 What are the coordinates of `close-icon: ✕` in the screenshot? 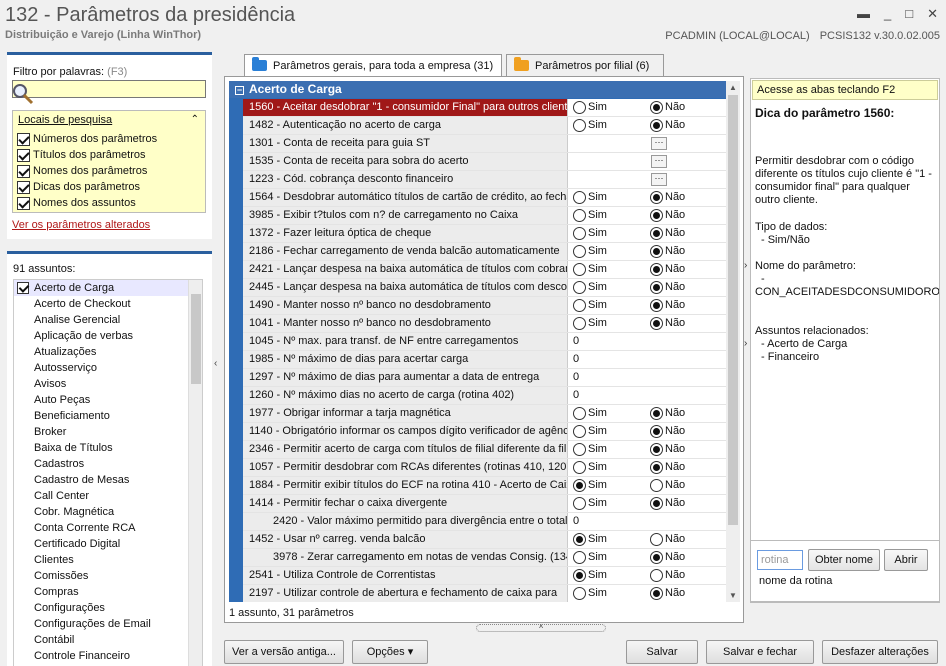 It's located at (932, 14).